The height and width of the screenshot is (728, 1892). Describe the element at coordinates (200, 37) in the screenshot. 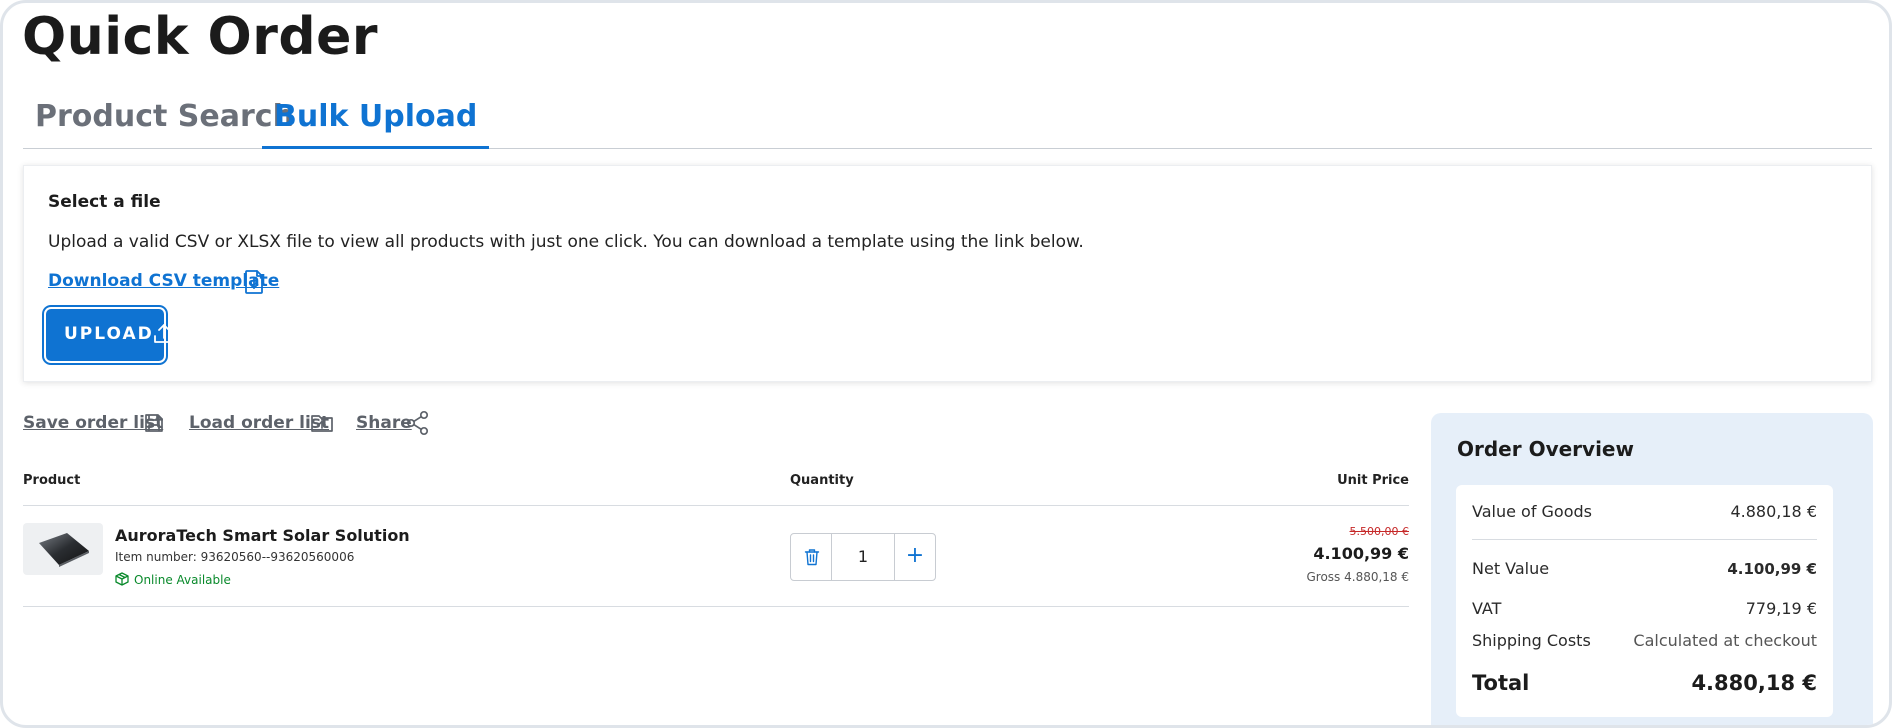

I see `page-title: Quick Order` at that location.